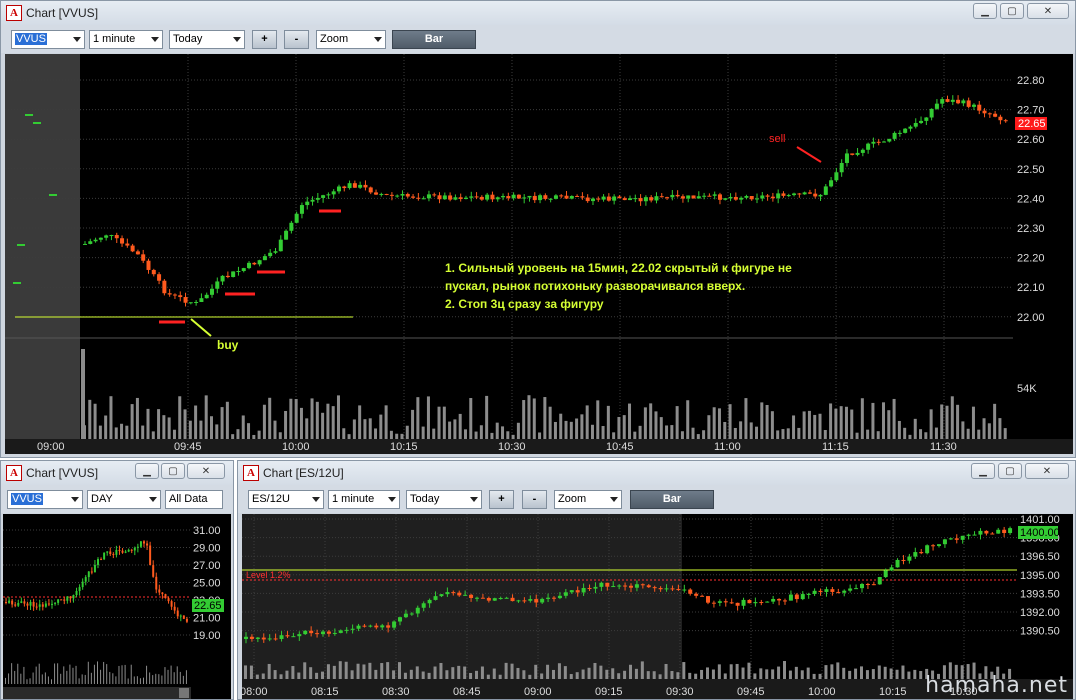 This screenshot has height=700, width=1076. I want to click on time-tick-label: 08:45, so click(467, 692).